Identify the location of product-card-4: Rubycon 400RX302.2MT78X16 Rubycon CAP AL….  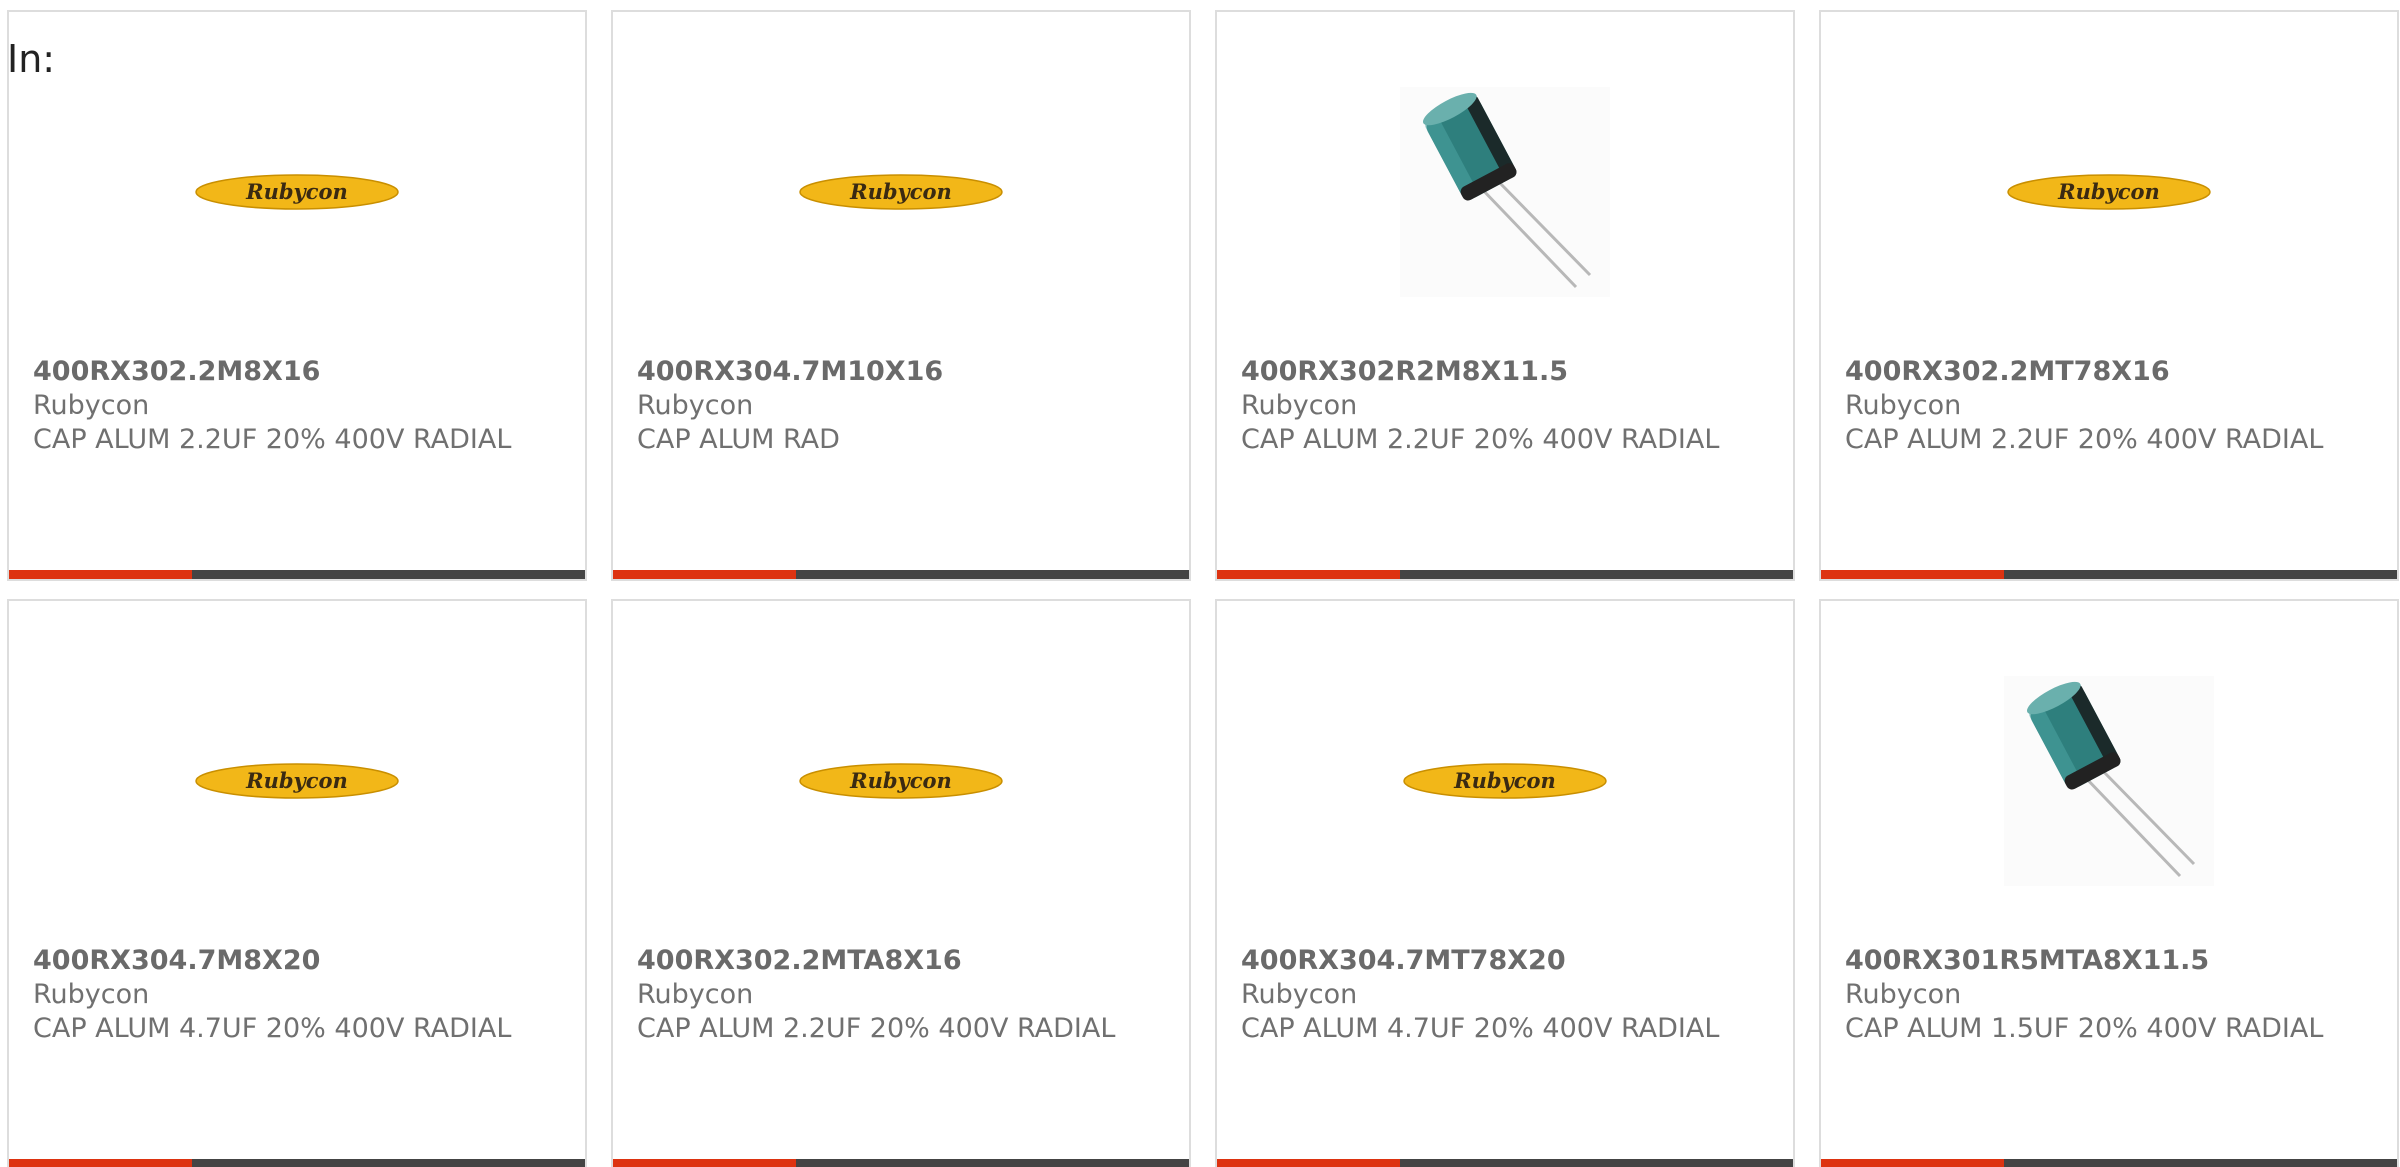
(2109, 295).